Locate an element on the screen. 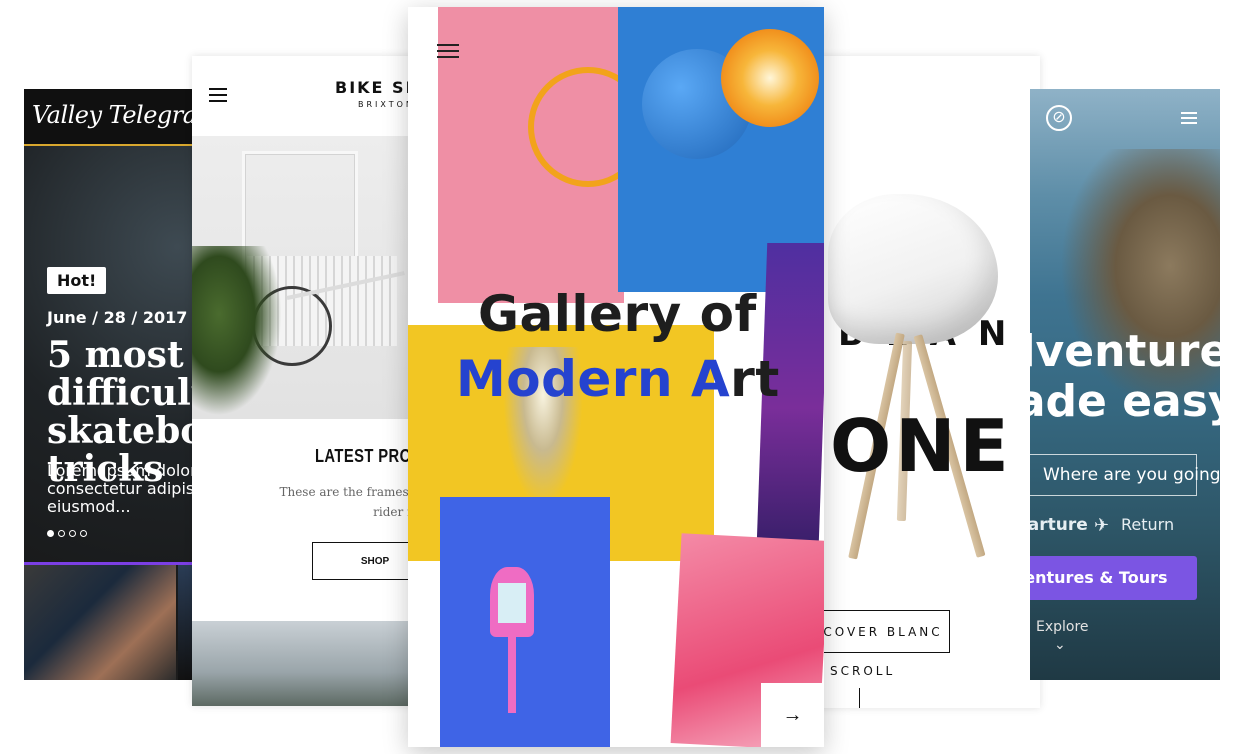 This screenshot has width=1247, height=754. lamp-glass-shape is located at coordinates (512, 603).